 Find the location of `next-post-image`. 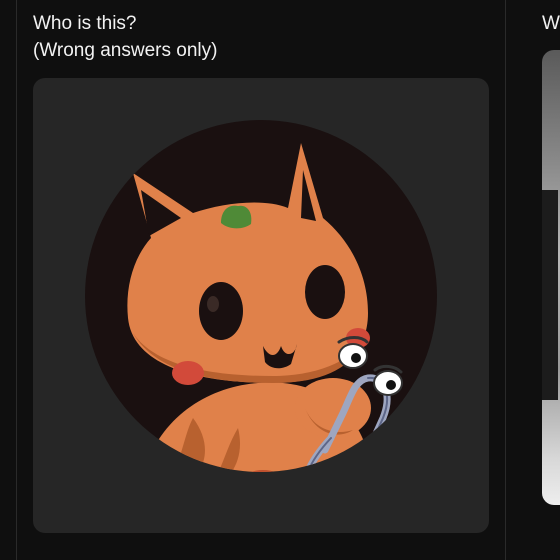

next-post-image is located at coordinates (551, 277).